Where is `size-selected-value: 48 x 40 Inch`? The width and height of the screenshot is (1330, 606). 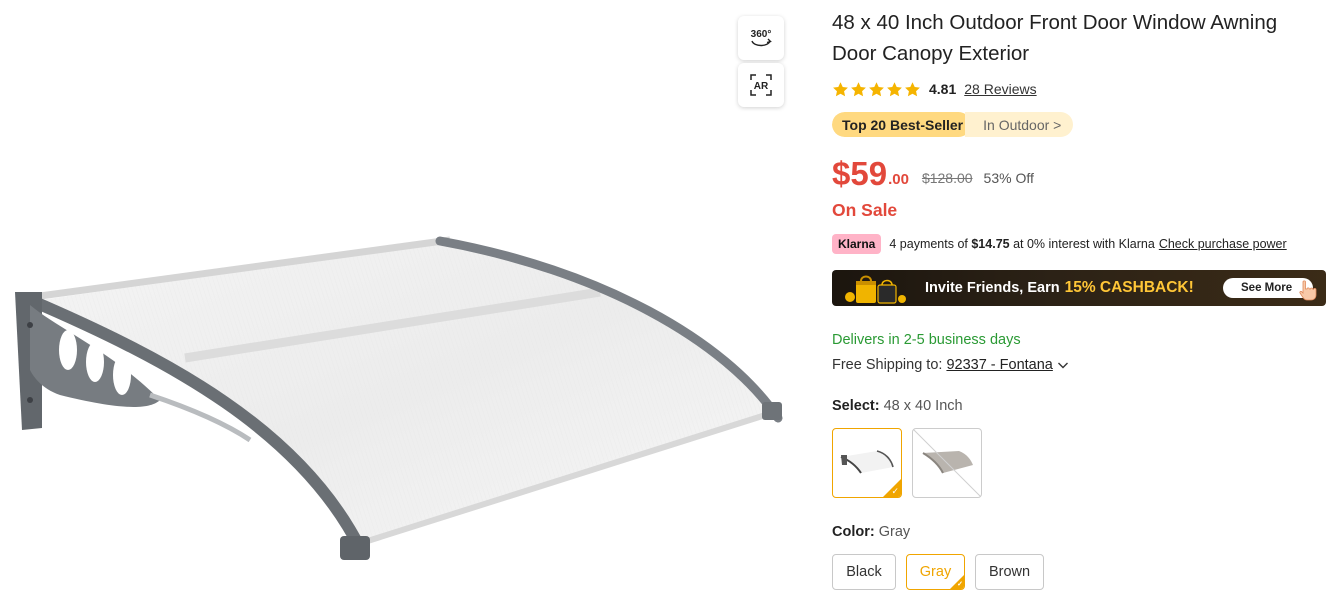
size-selected-value: 48 x 40 Inch is located at coordinates (923, 406).